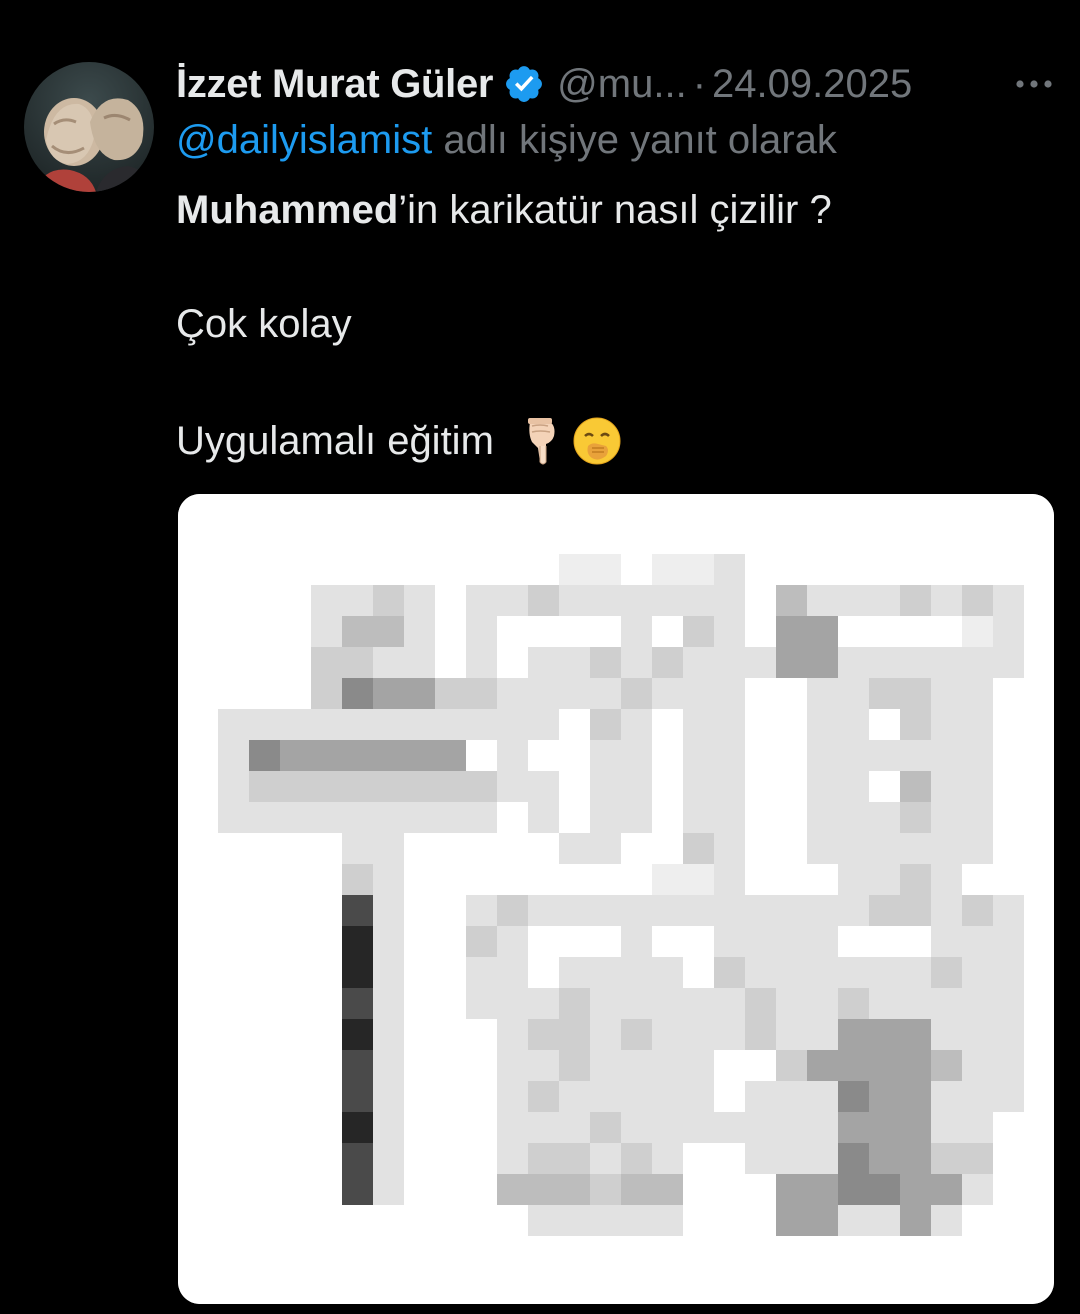 The height and width of the screenshot is (1314, 1080). What do you see at coordinates (812, 84) in the screenshot?
I see `tweet-date: 24.09.2025` at bounding box center [812, 84].